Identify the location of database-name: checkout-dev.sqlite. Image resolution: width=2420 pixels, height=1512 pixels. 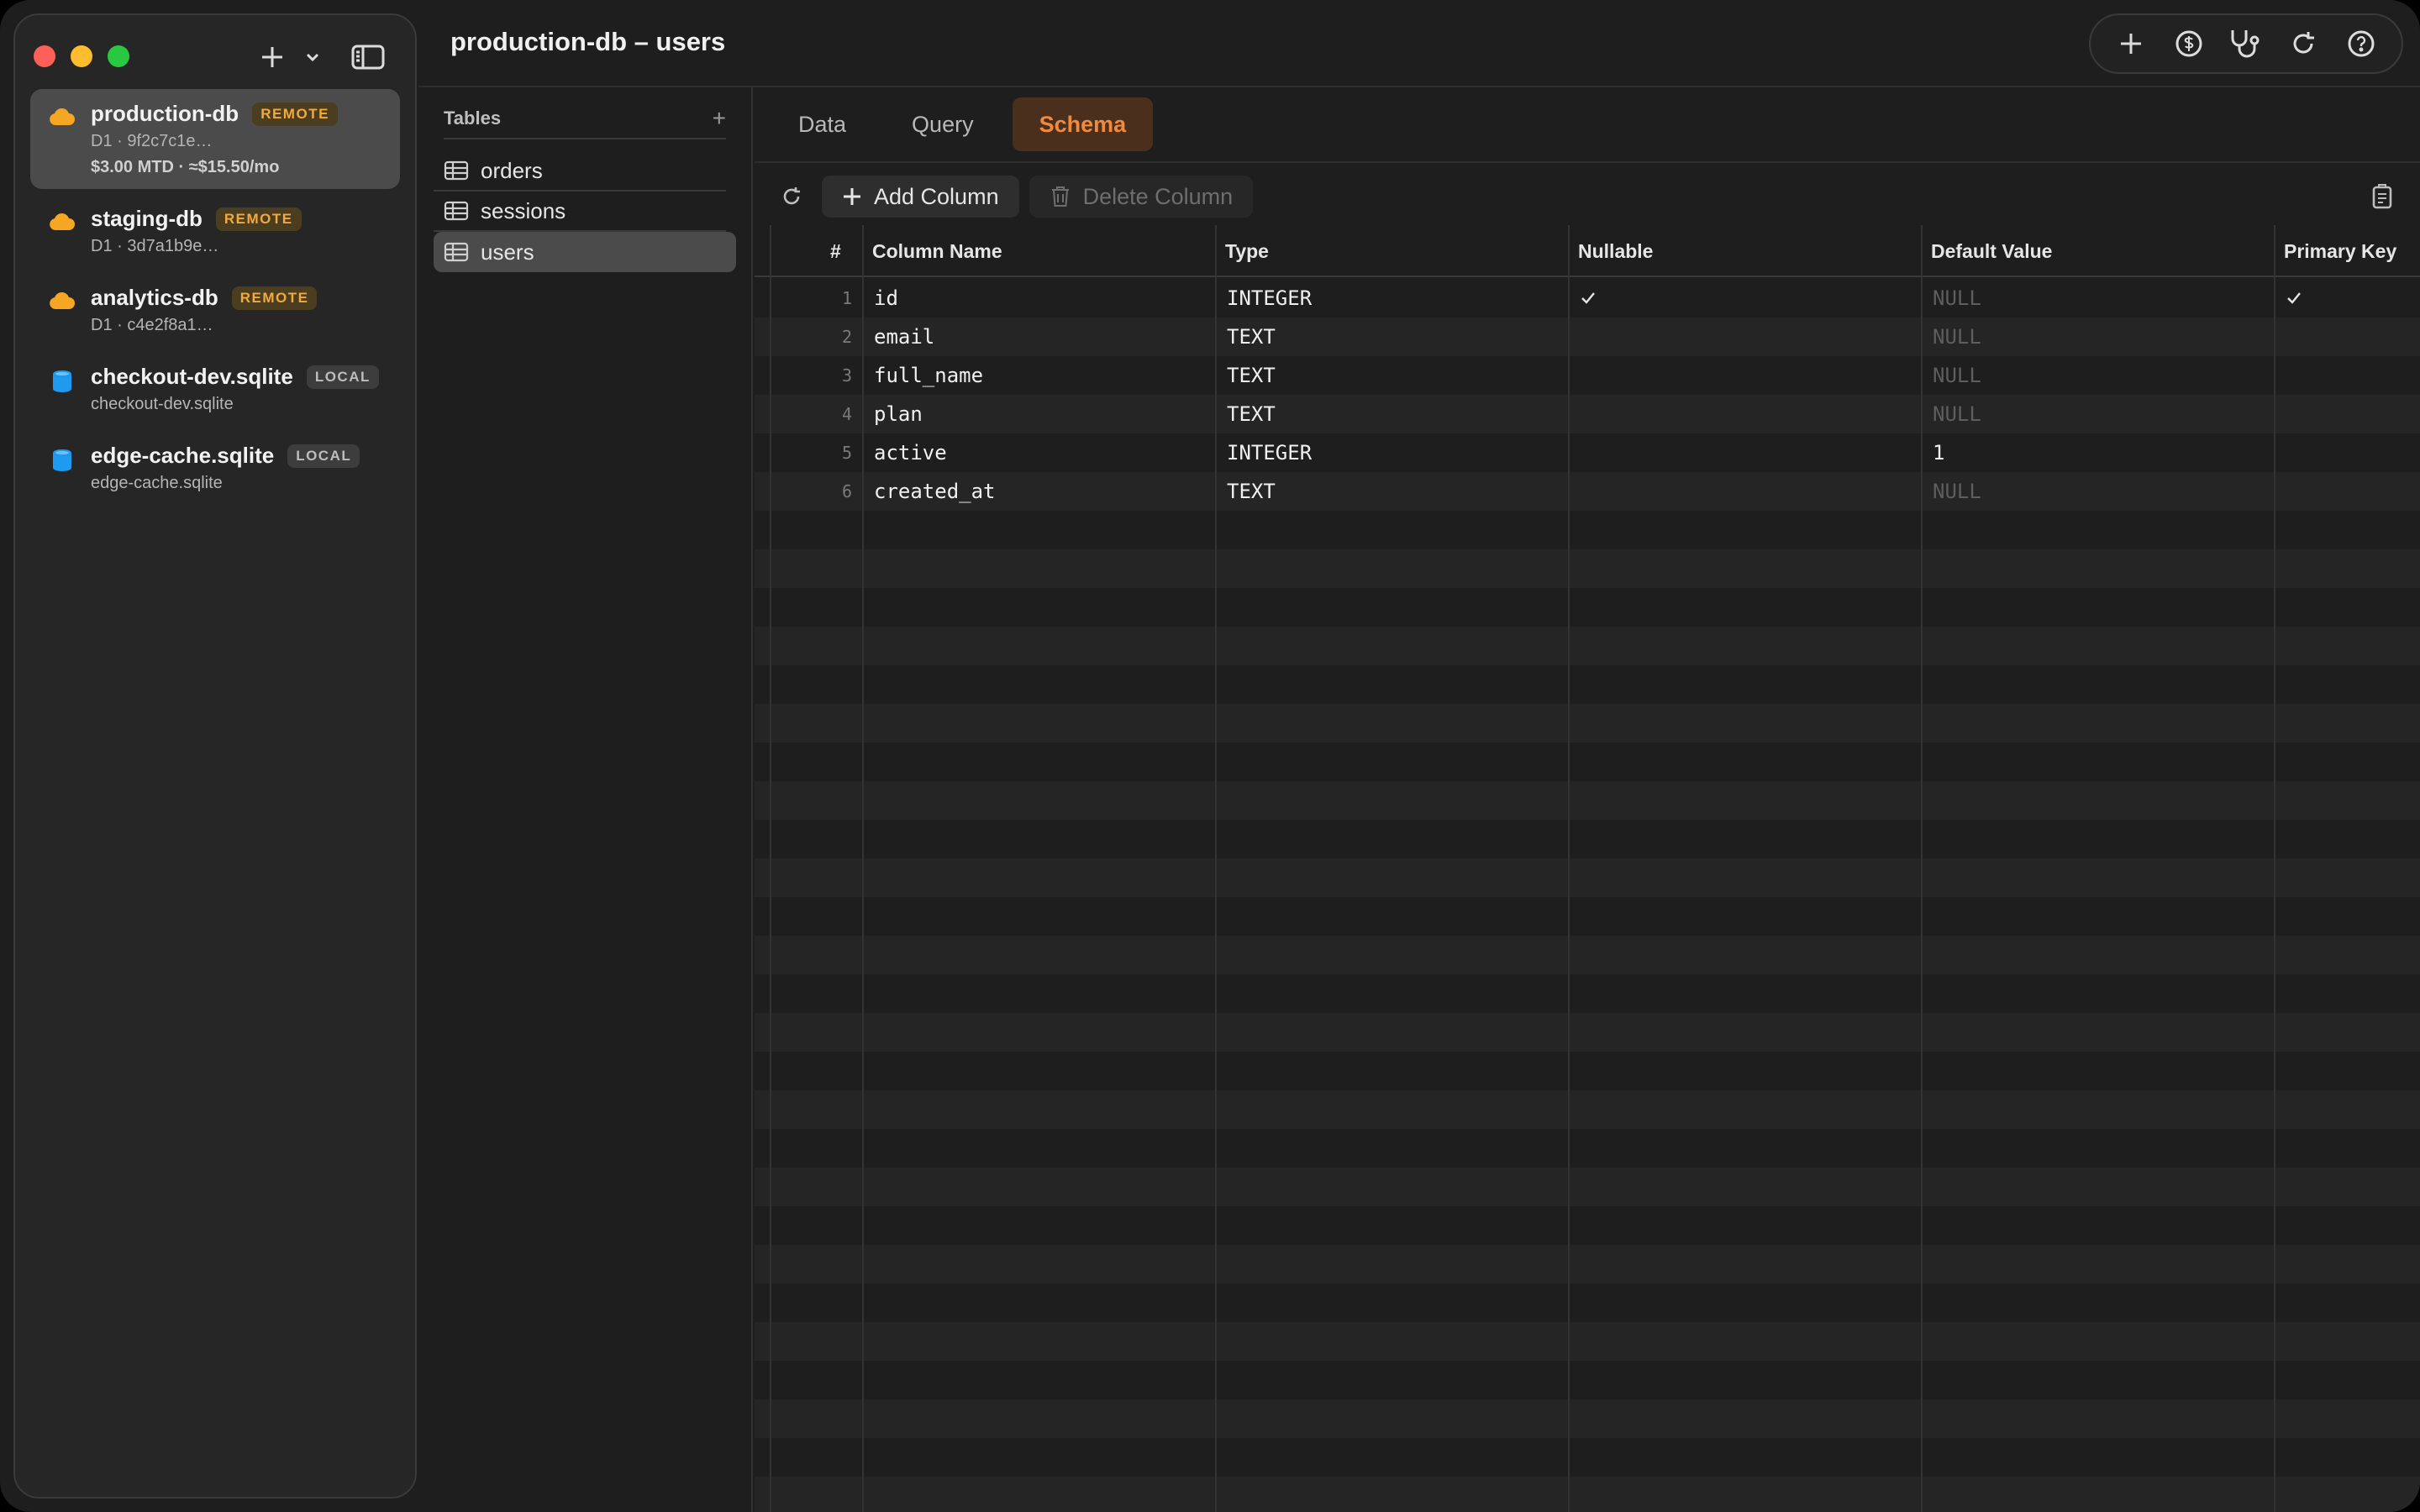
(192, 376).